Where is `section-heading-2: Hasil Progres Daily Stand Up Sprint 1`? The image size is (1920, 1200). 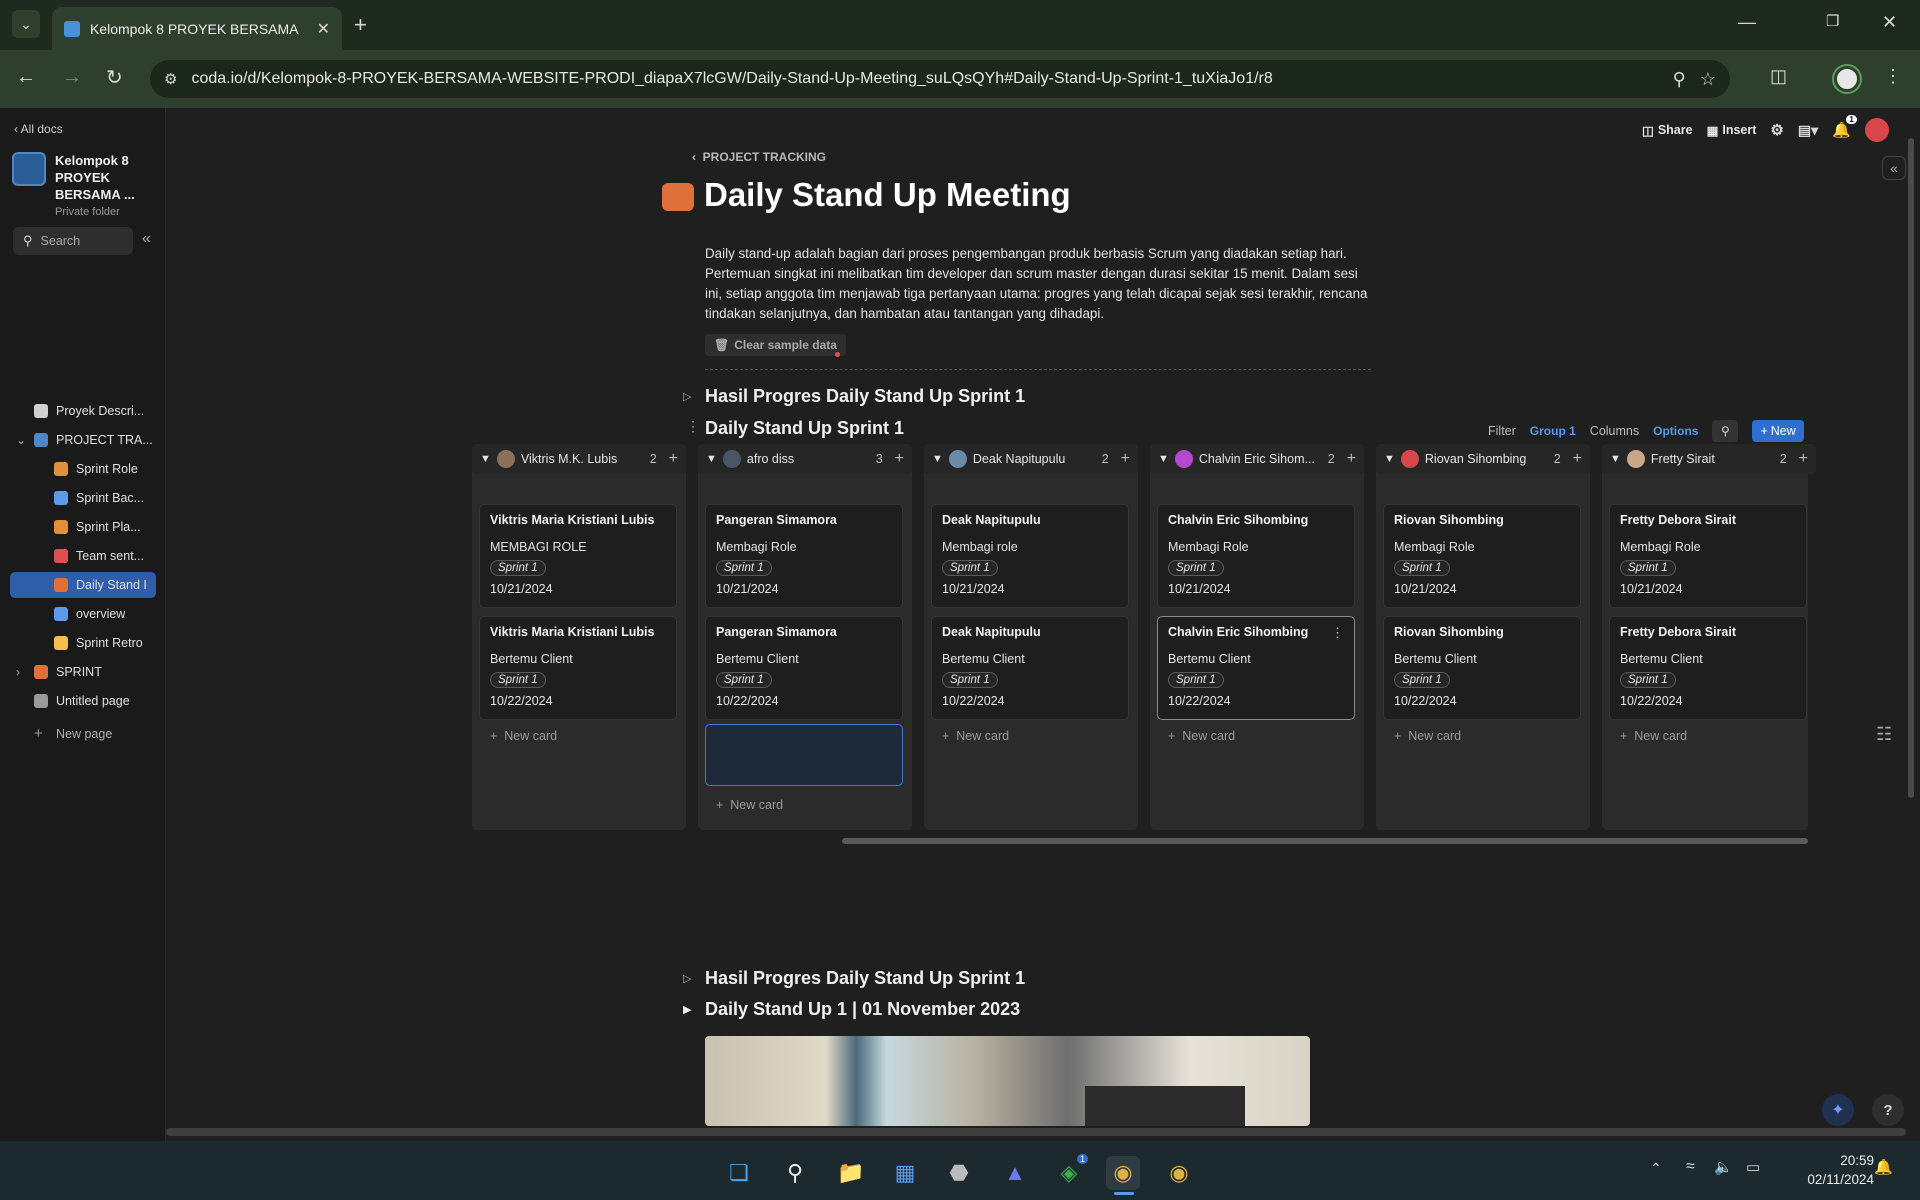
section-heading-2: Hasil Progres Daily Stand Up Sprint 1 is located at coordinates (865, 978).